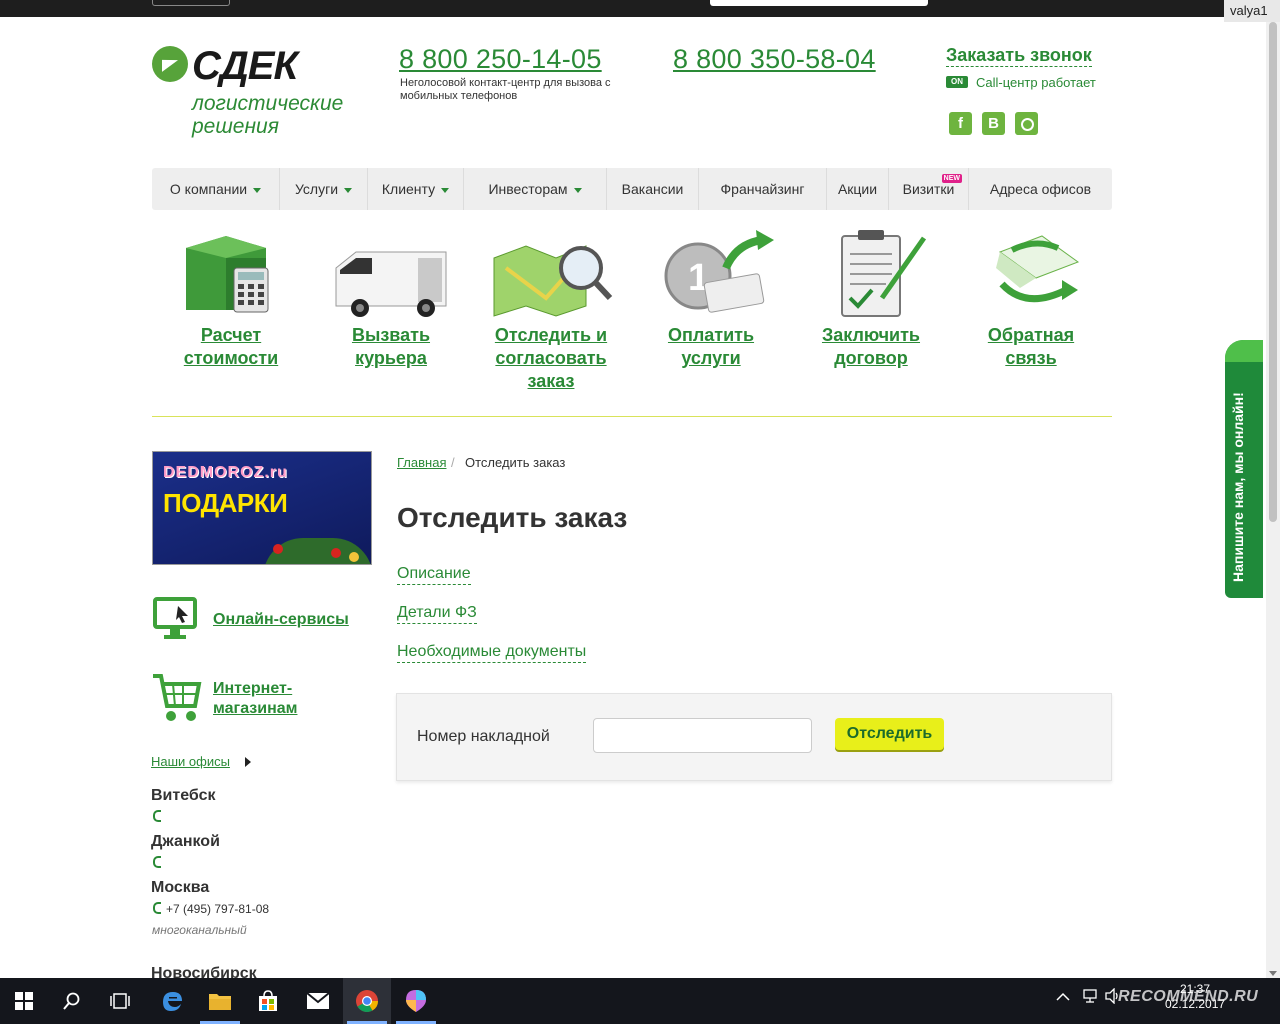  Describe the element at coordinates (217, 909) in the screenshot. I see `city-phone: +7 (495) 797-81-08` at that location.